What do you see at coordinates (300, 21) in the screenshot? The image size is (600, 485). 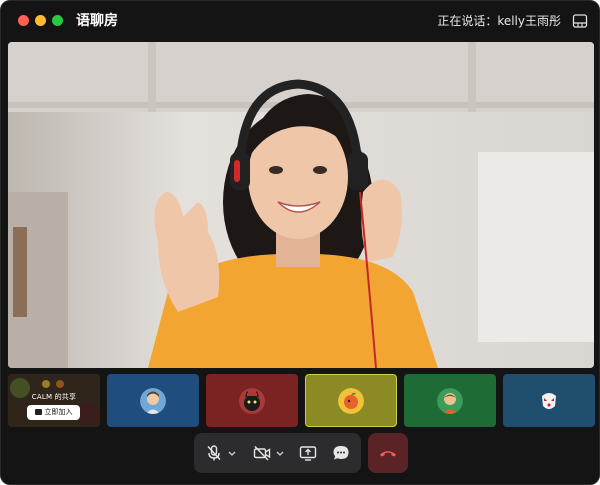 I see `title-bar: 语聊房 正在说话：kelly王雨彤` at bounding box center [300, 21].